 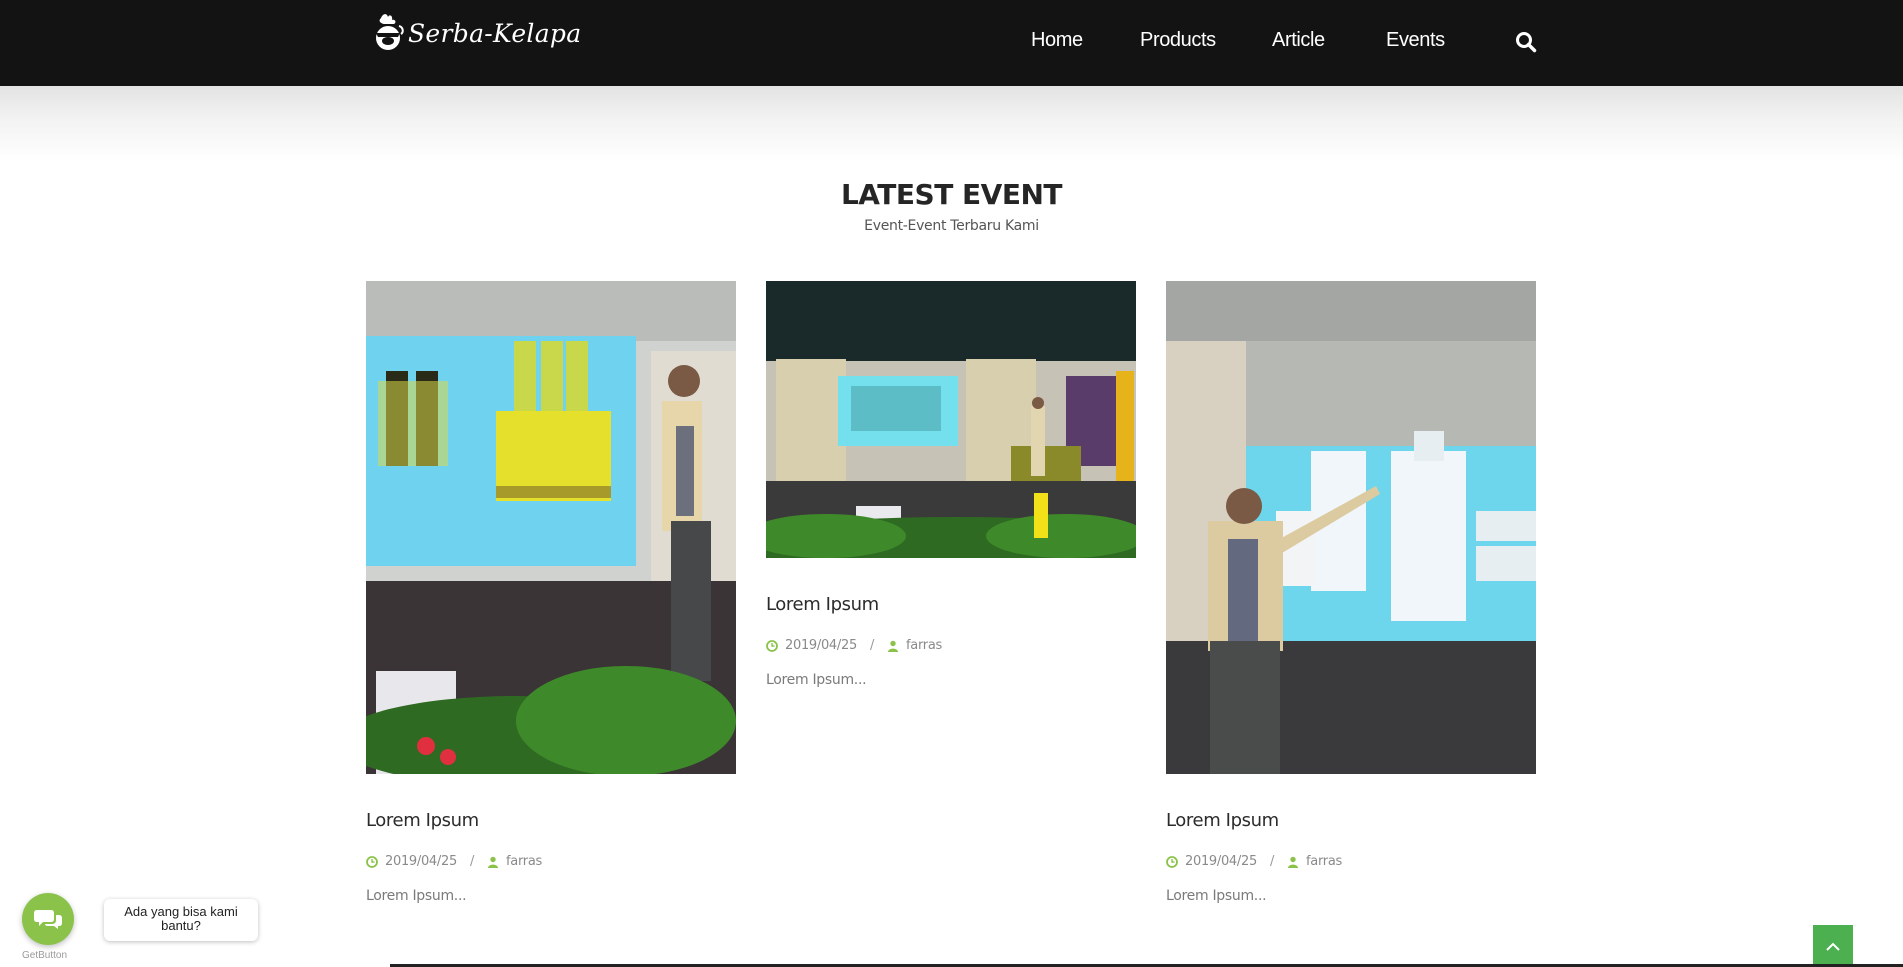 I want to click on chevron-up-icon, so click(x=1833, y=946).